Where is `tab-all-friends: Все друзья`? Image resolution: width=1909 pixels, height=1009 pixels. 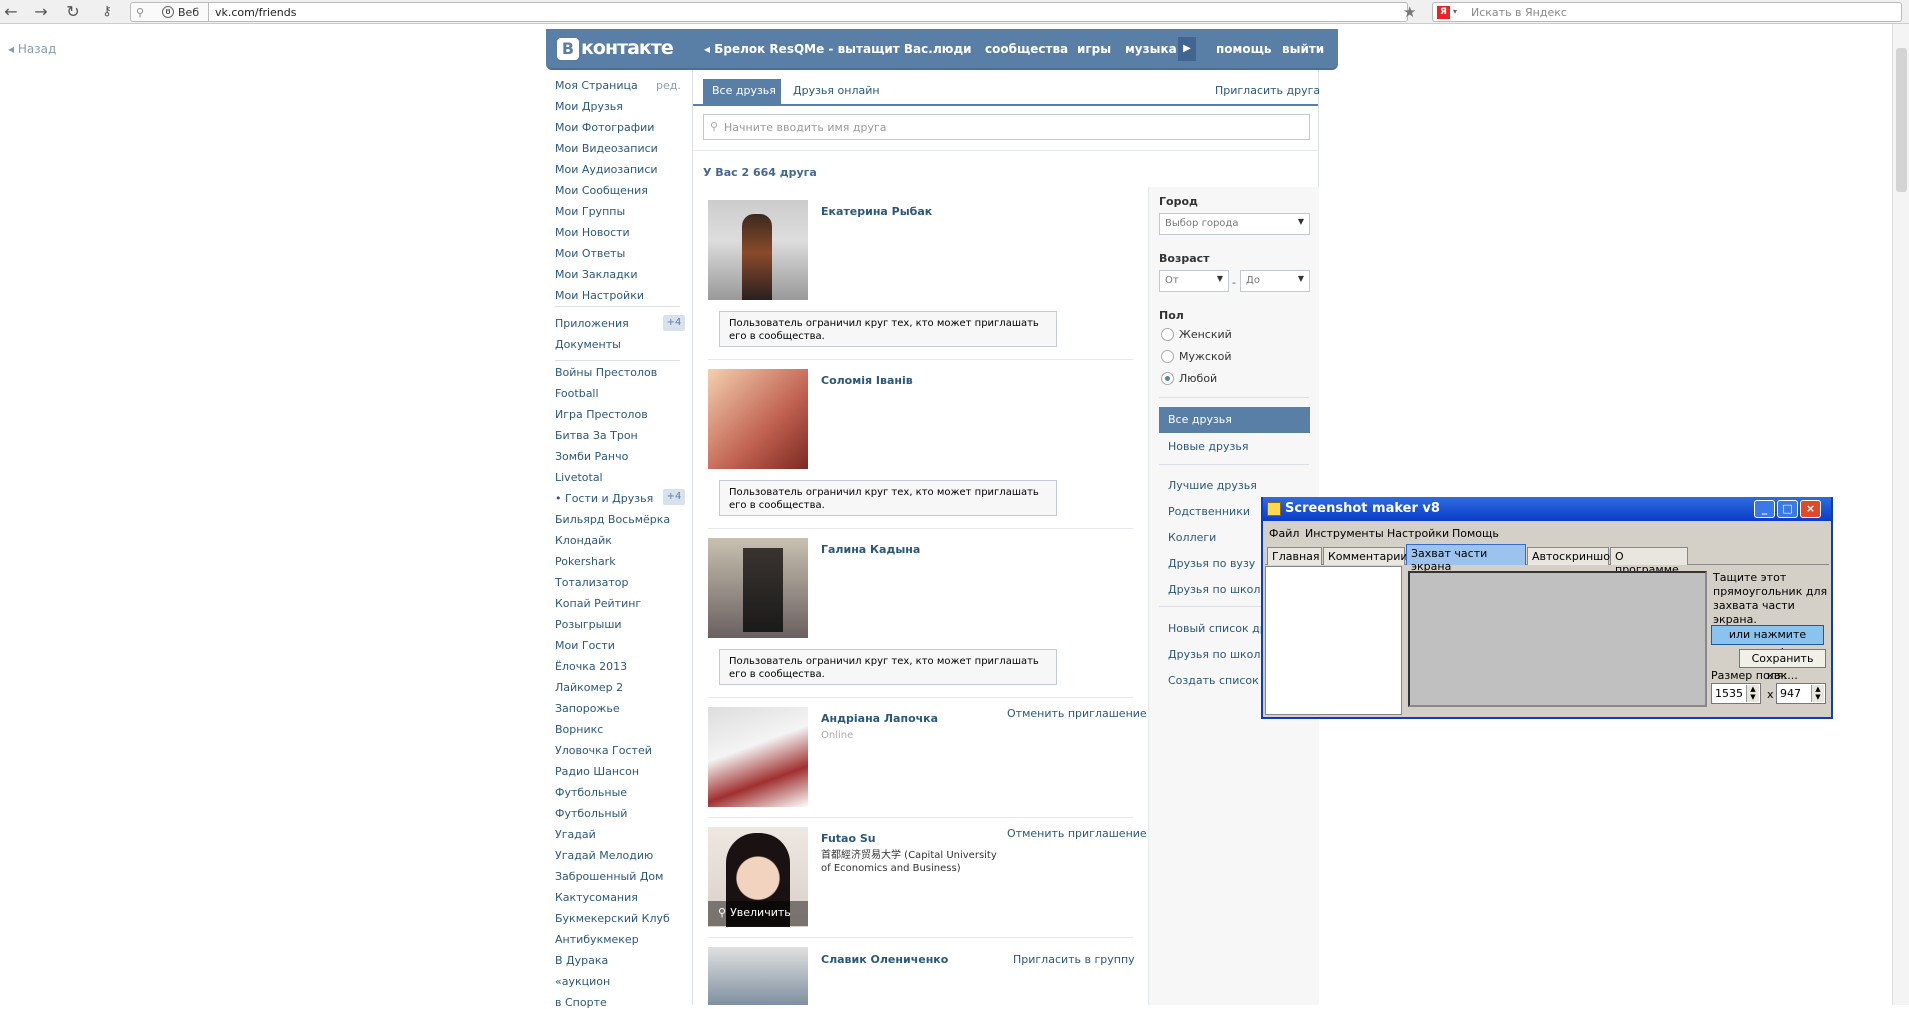
tab-all-friends: Все друзья is located at coordinates (742, 91).